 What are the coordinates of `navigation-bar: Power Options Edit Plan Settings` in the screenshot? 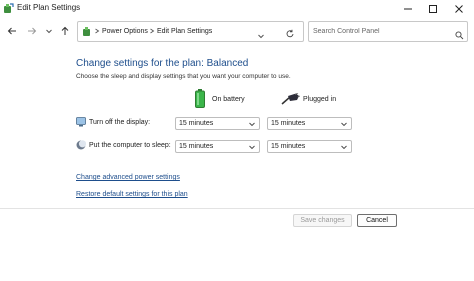 It's located at (237, 31).